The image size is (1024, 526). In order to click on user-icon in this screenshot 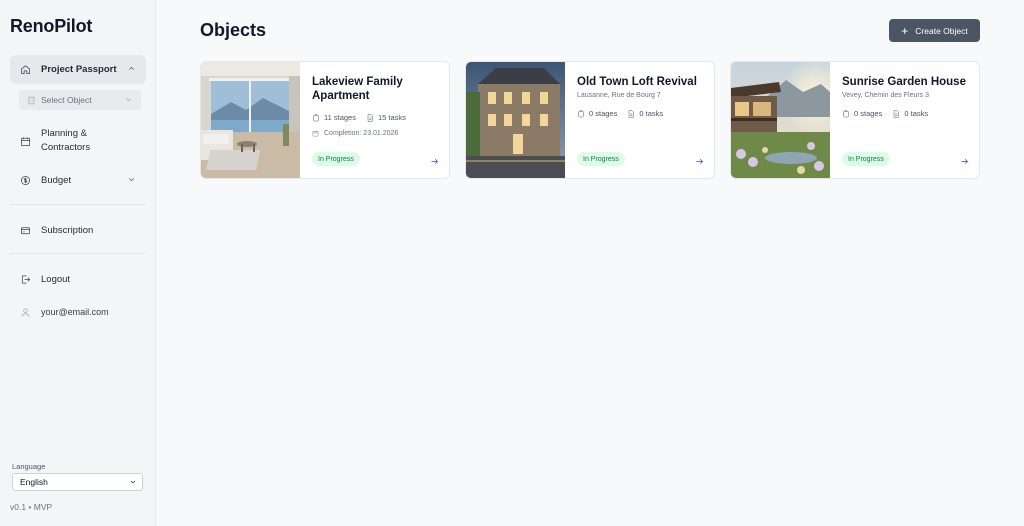, I will do `click(25, 312)`.